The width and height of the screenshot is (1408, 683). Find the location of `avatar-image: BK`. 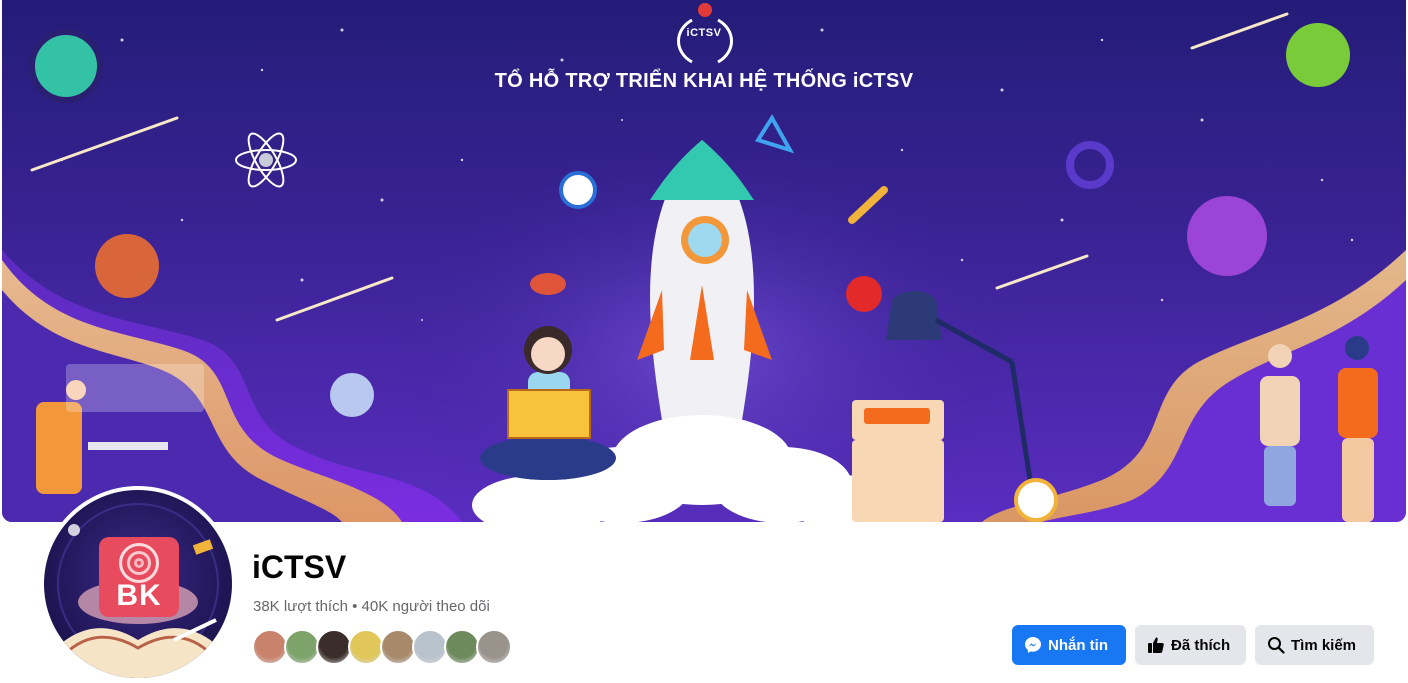

avatar-image: BK is located at coordinates (138, 584).